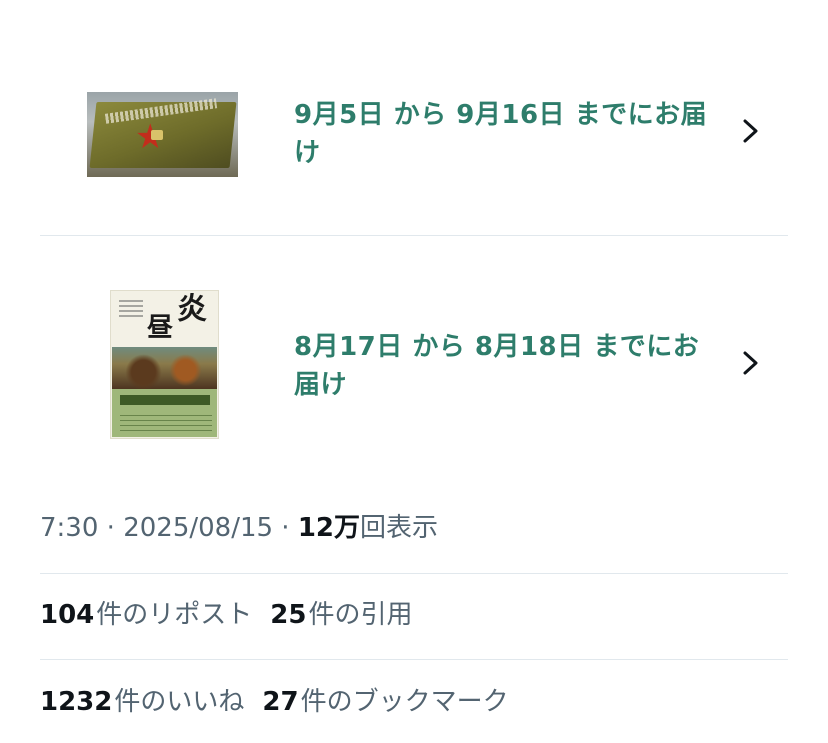 This screenshot has height=743, width=828. Describe the element at coordinates (329, 528) in the screenshot. I see `views-count: 12万` at that location.